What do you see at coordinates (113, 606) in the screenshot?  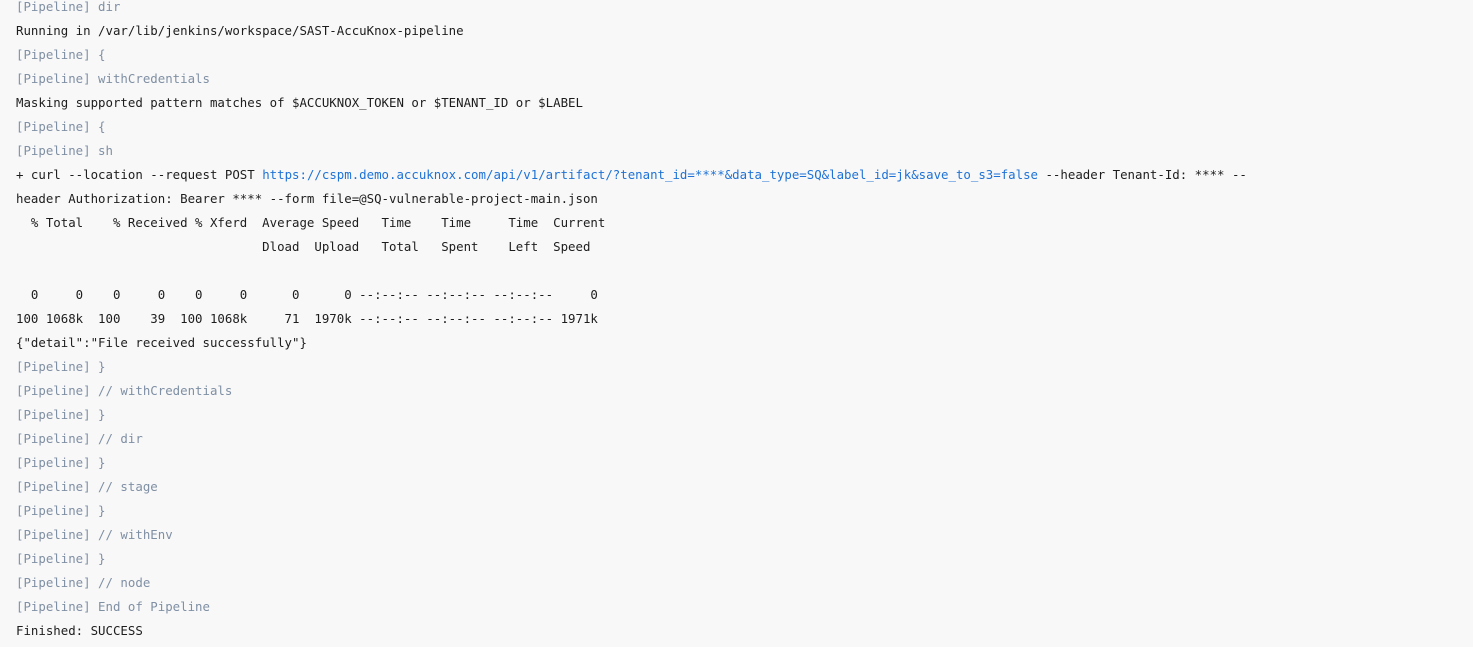 I see `console-line: [Pipeline] End of Pipeline` at bounding box center [113, 606].